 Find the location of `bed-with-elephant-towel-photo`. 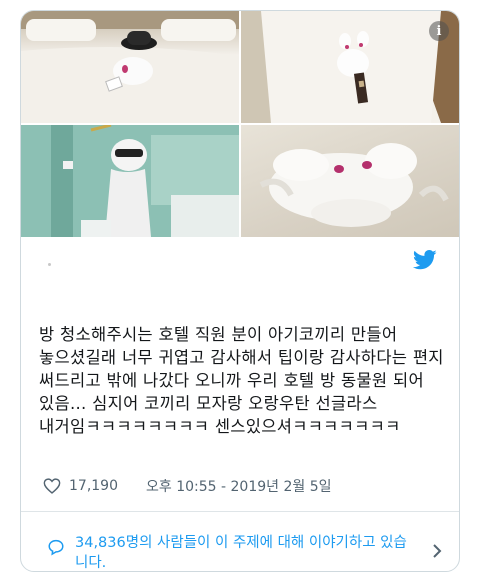

bed-with-elephant-towel-photo is located at coordinates (130, 67).